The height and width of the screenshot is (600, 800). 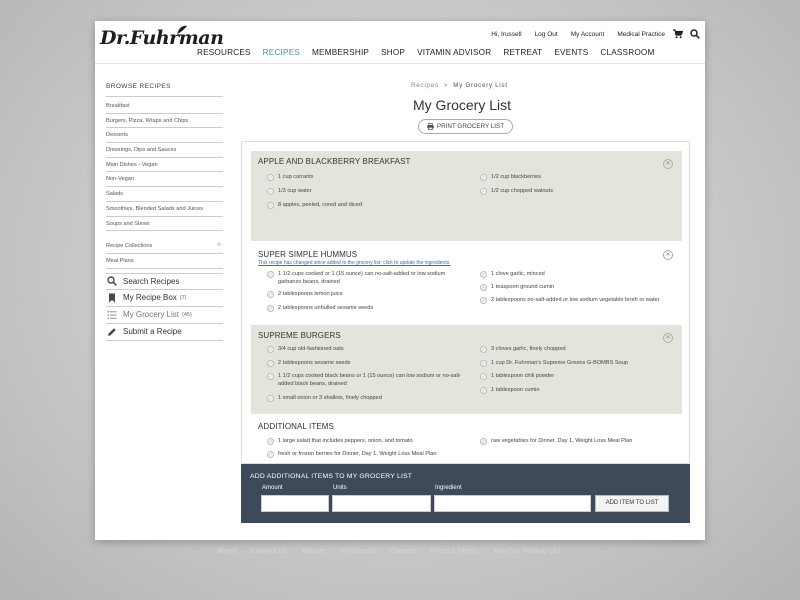 I want to click on ingredient-item: ✓ 1/3 cup water, so click(x=367, y=192).